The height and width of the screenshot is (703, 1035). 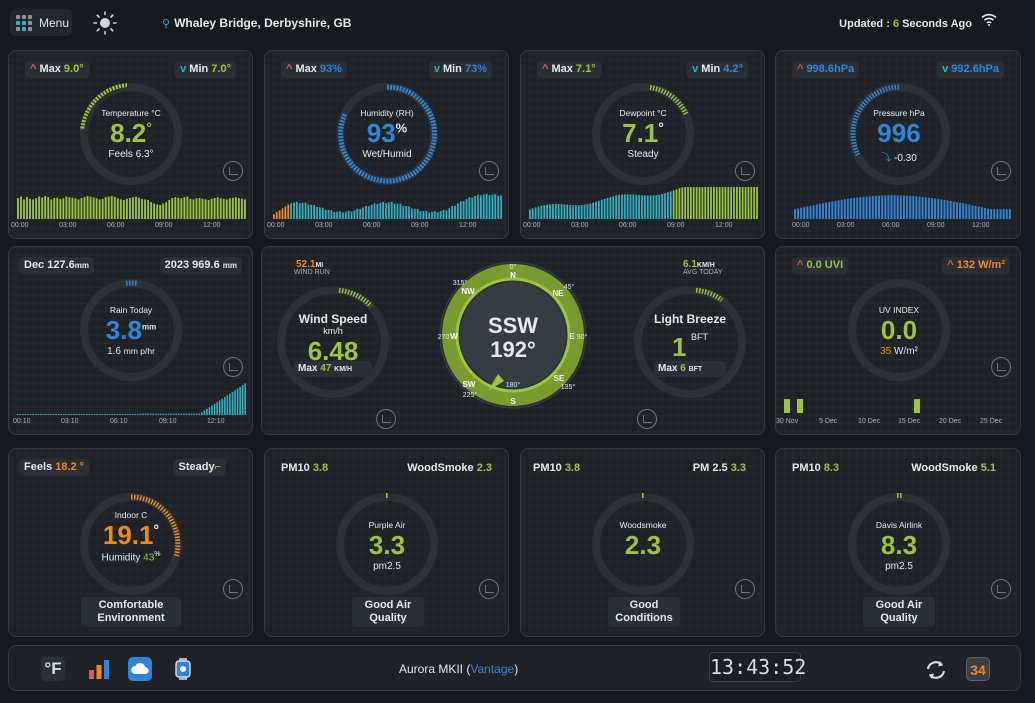 I want to click on charts-icon, so click(x=99, y=669).